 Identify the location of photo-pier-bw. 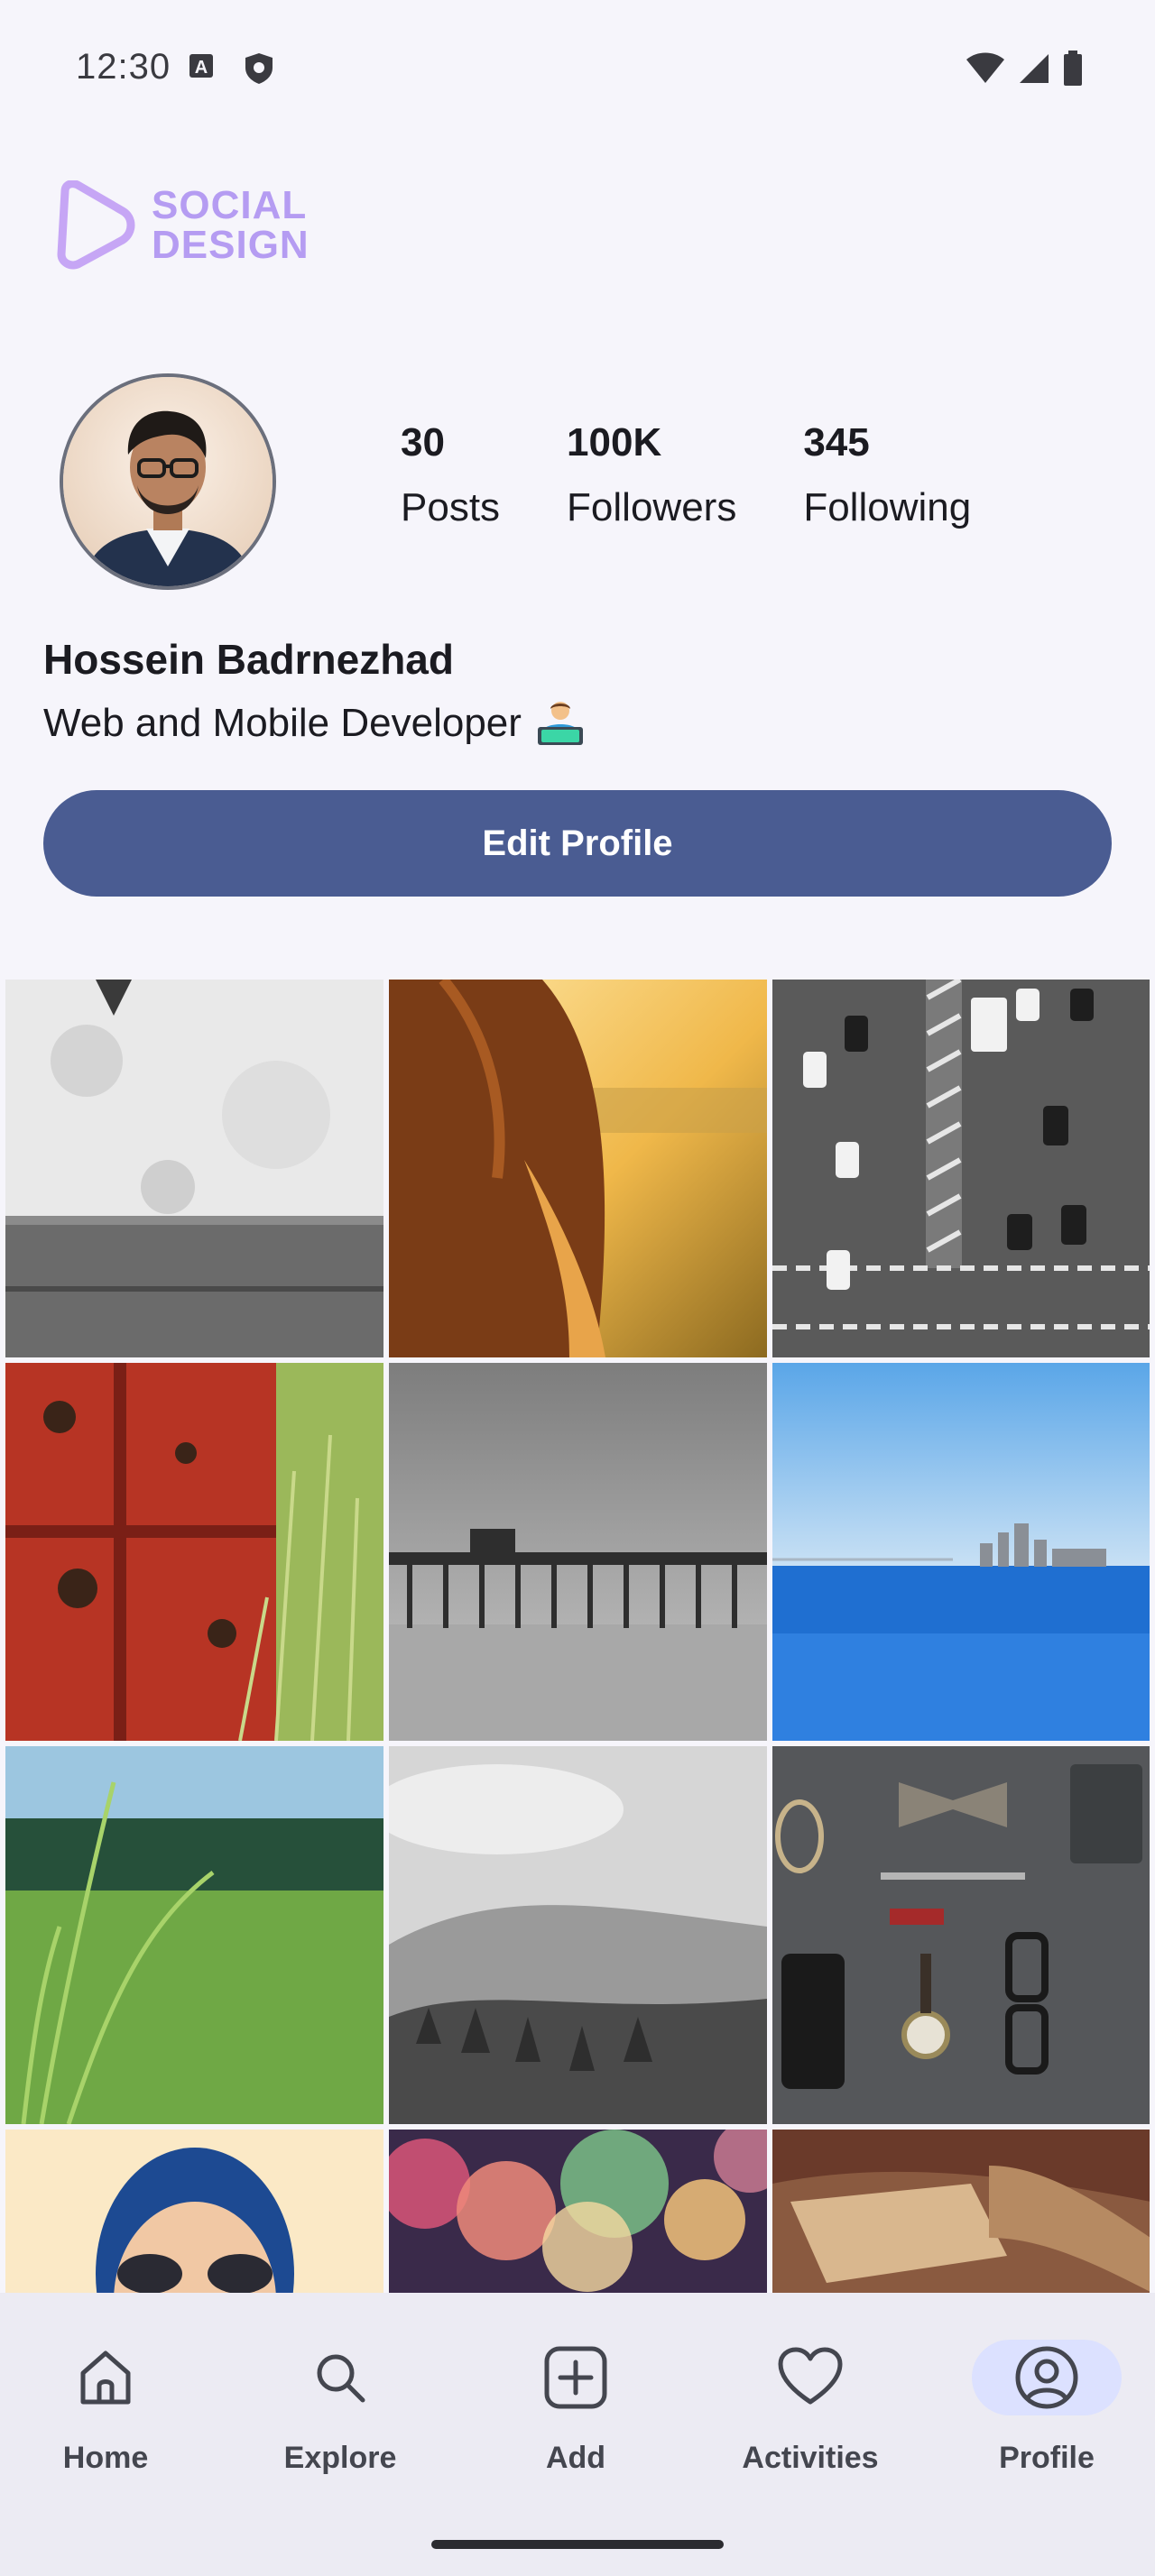
(578, 1552).